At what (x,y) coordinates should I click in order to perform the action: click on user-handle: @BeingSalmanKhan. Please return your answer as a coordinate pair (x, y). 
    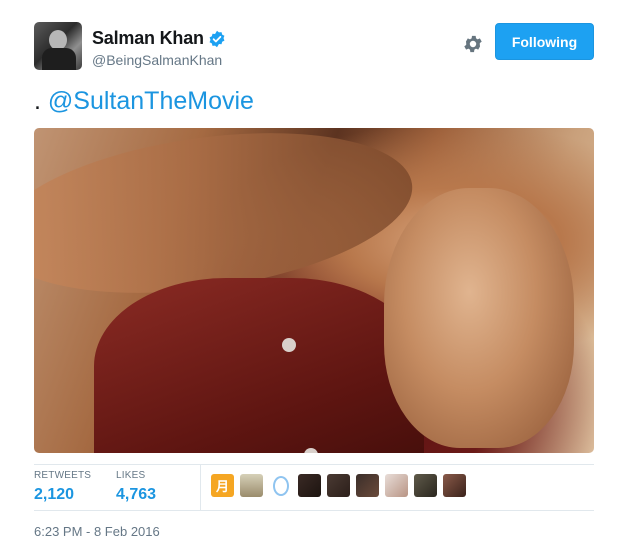
    Looking at the image, I should click on (159, 60).